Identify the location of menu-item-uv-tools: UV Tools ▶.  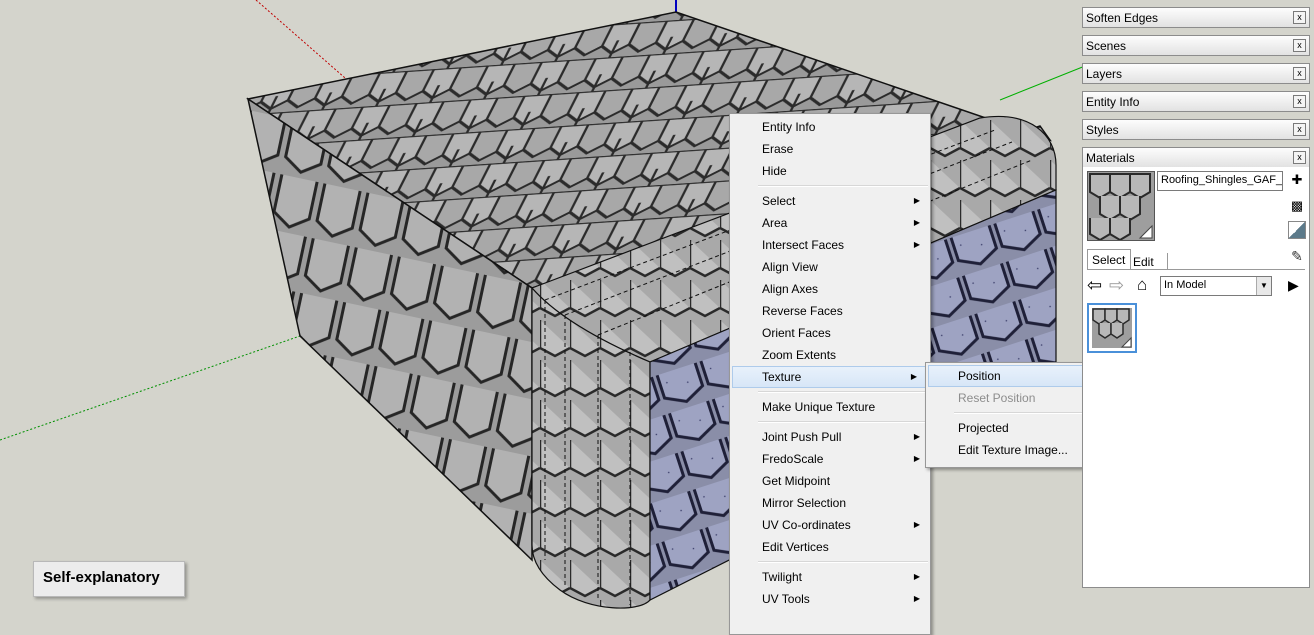
(830, 599).